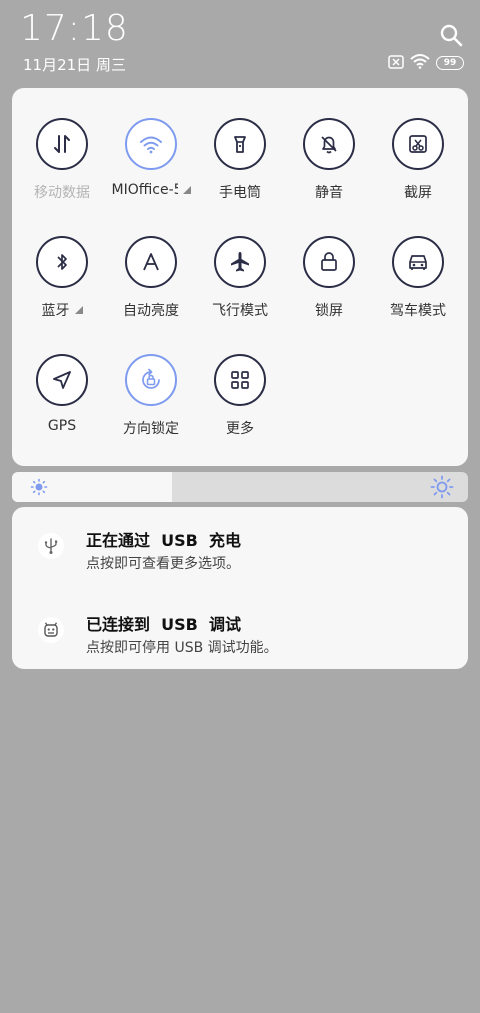 This screenshot has height=1013, width=480. I want to click on tile-rotation-lock: 方向锁定, so click(151, 409).